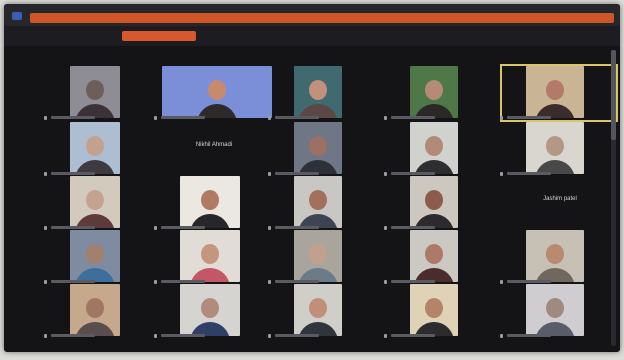  What do you see at coordinates (613, 95) in the screenshot?
I see `scrollbar-thumb` at bounding box center [613, 95].